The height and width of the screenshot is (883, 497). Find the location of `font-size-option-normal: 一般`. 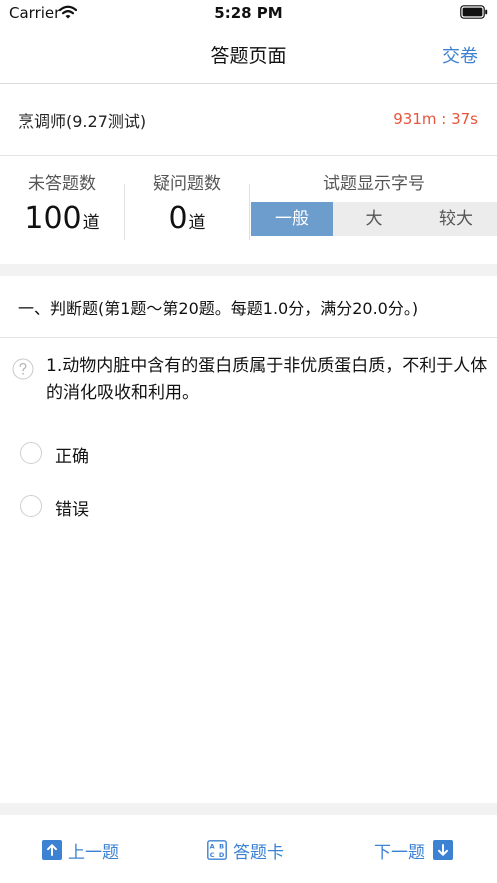

font-size-option-normal: 一般 is located at coordinates (292, 219).